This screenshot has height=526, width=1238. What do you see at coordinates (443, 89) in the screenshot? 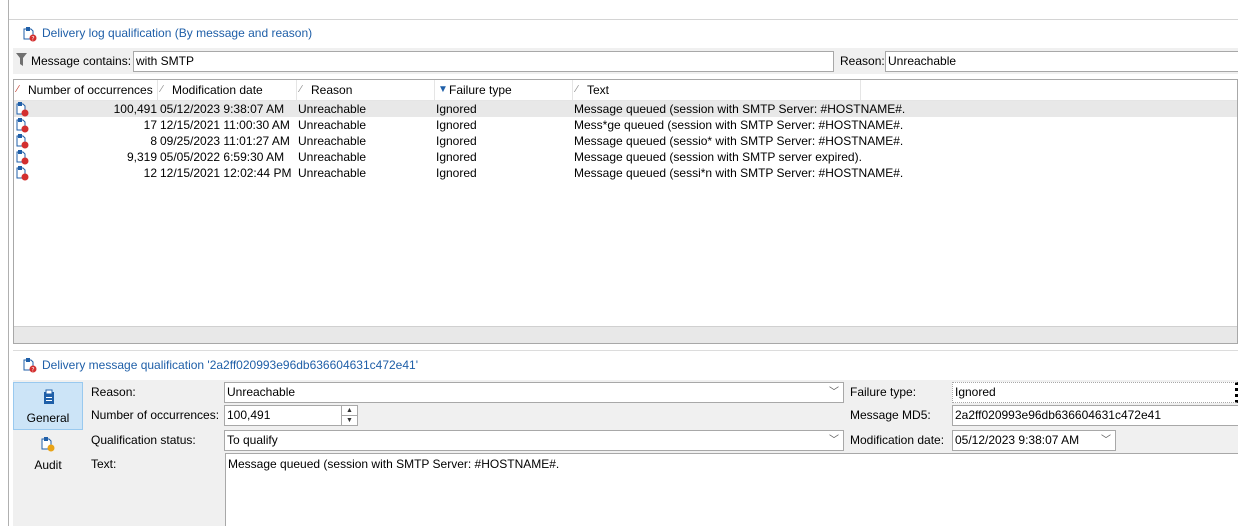
I see `sort-descending-icon: ▼` at bounding box center [443, 89].